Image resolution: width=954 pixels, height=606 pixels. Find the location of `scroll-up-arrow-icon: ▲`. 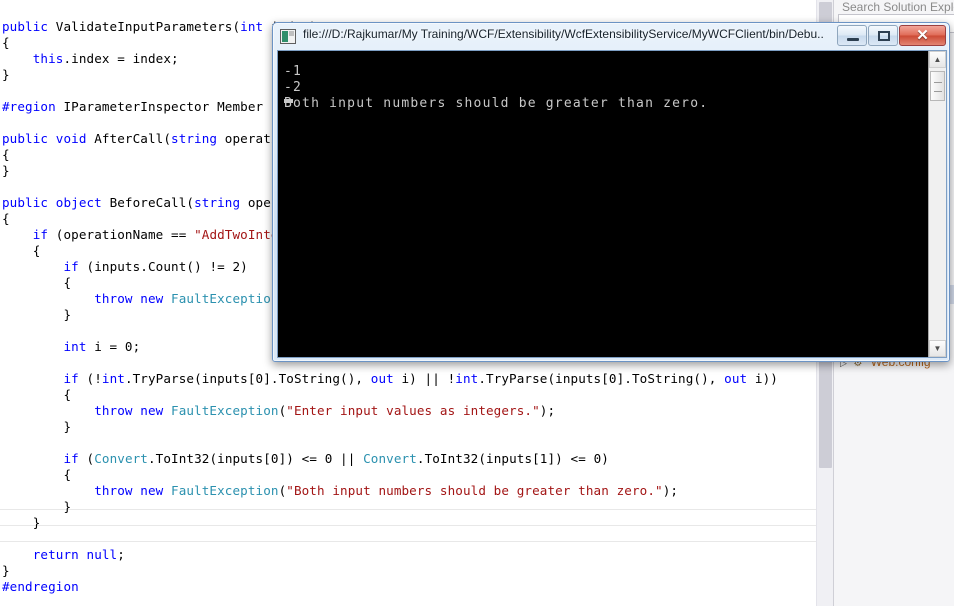

scroll-up-arrow-icon: ▲ is located at coordinates (937, 59).